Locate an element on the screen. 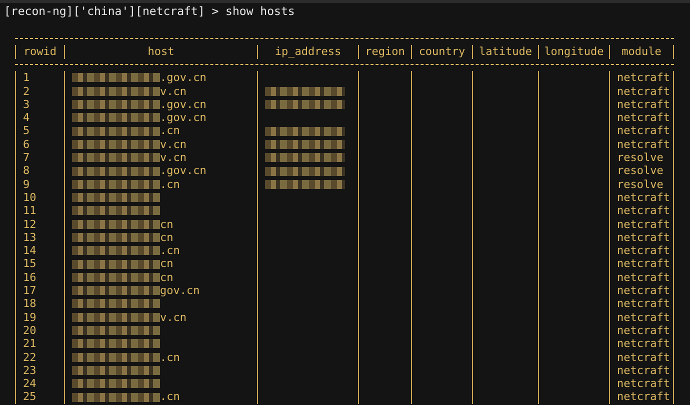 This screenshot has height=405, width=690. table-cell: 16 is located at coordinates (29, 277).